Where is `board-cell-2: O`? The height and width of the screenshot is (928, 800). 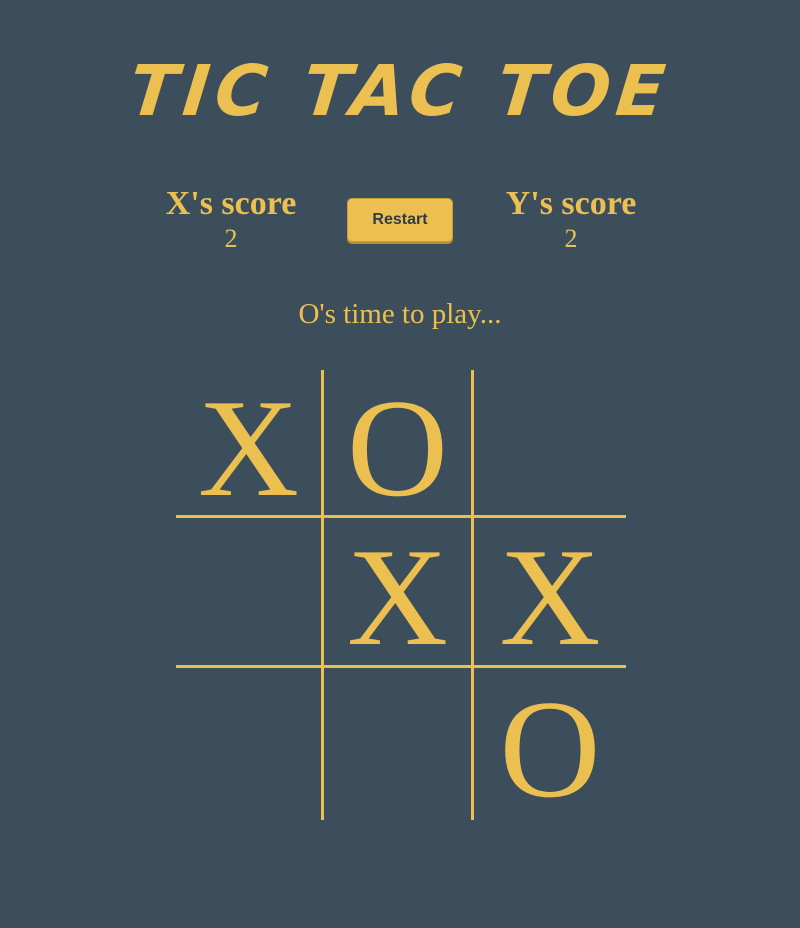 board-cell-2: O is located at coordinates (399, 444).